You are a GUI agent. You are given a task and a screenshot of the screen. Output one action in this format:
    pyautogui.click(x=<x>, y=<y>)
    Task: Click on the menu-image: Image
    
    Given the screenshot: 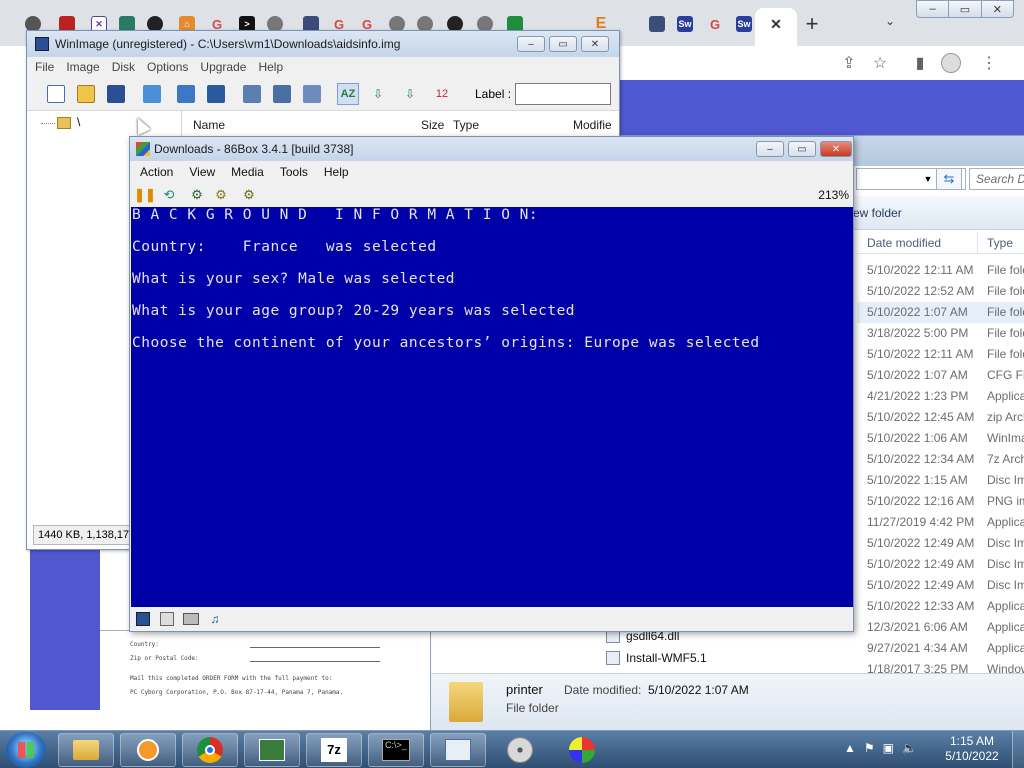 What is the action you would take?
    pyautogui.click(x=82, y=67)
    